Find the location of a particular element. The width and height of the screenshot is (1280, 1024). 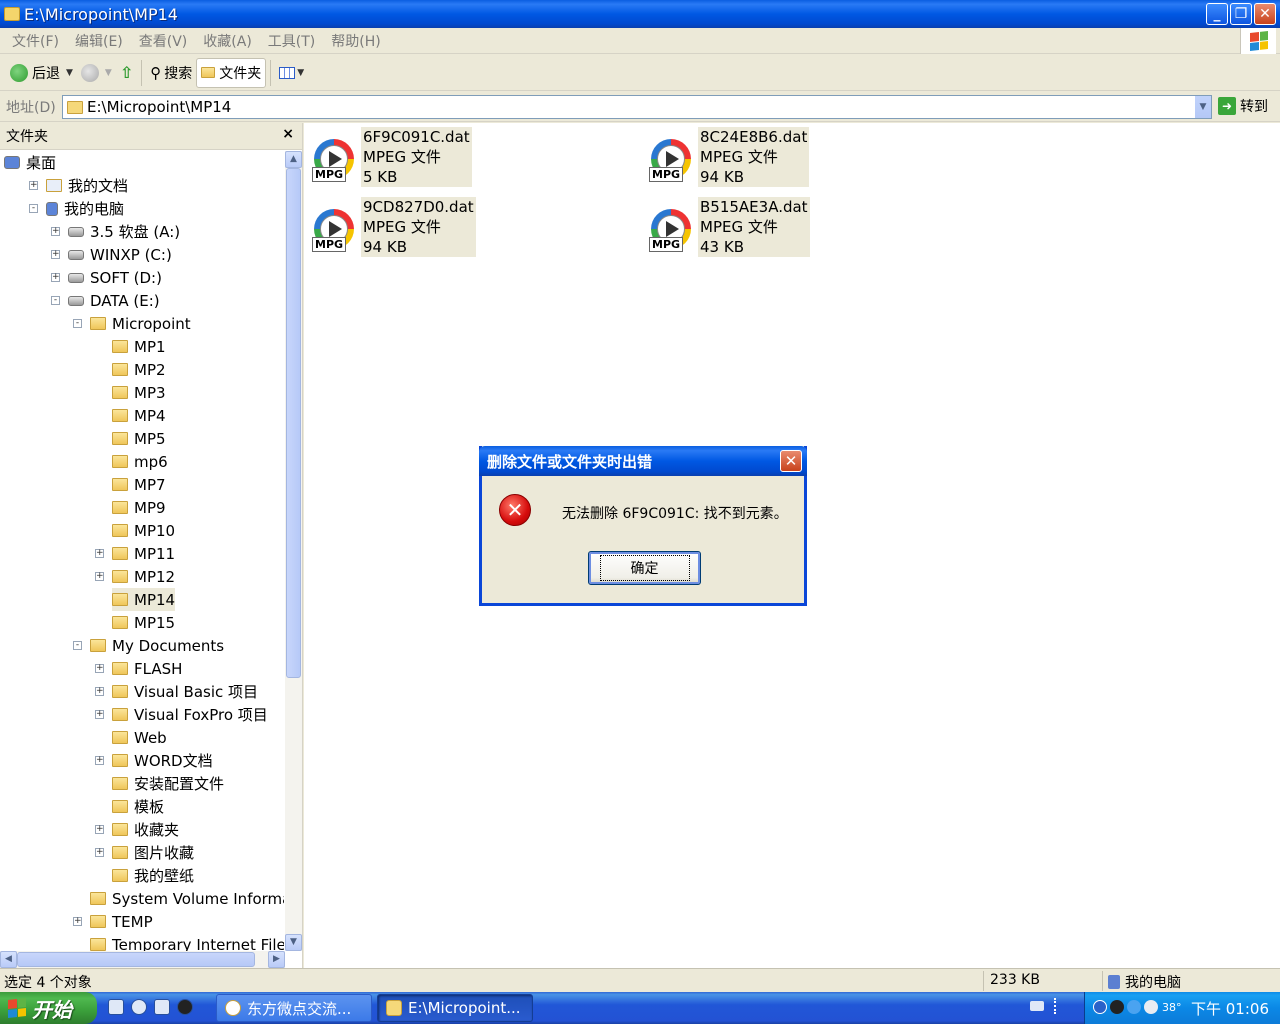

tree-item: + 收藏夹 is located at coordinates (137, 829).